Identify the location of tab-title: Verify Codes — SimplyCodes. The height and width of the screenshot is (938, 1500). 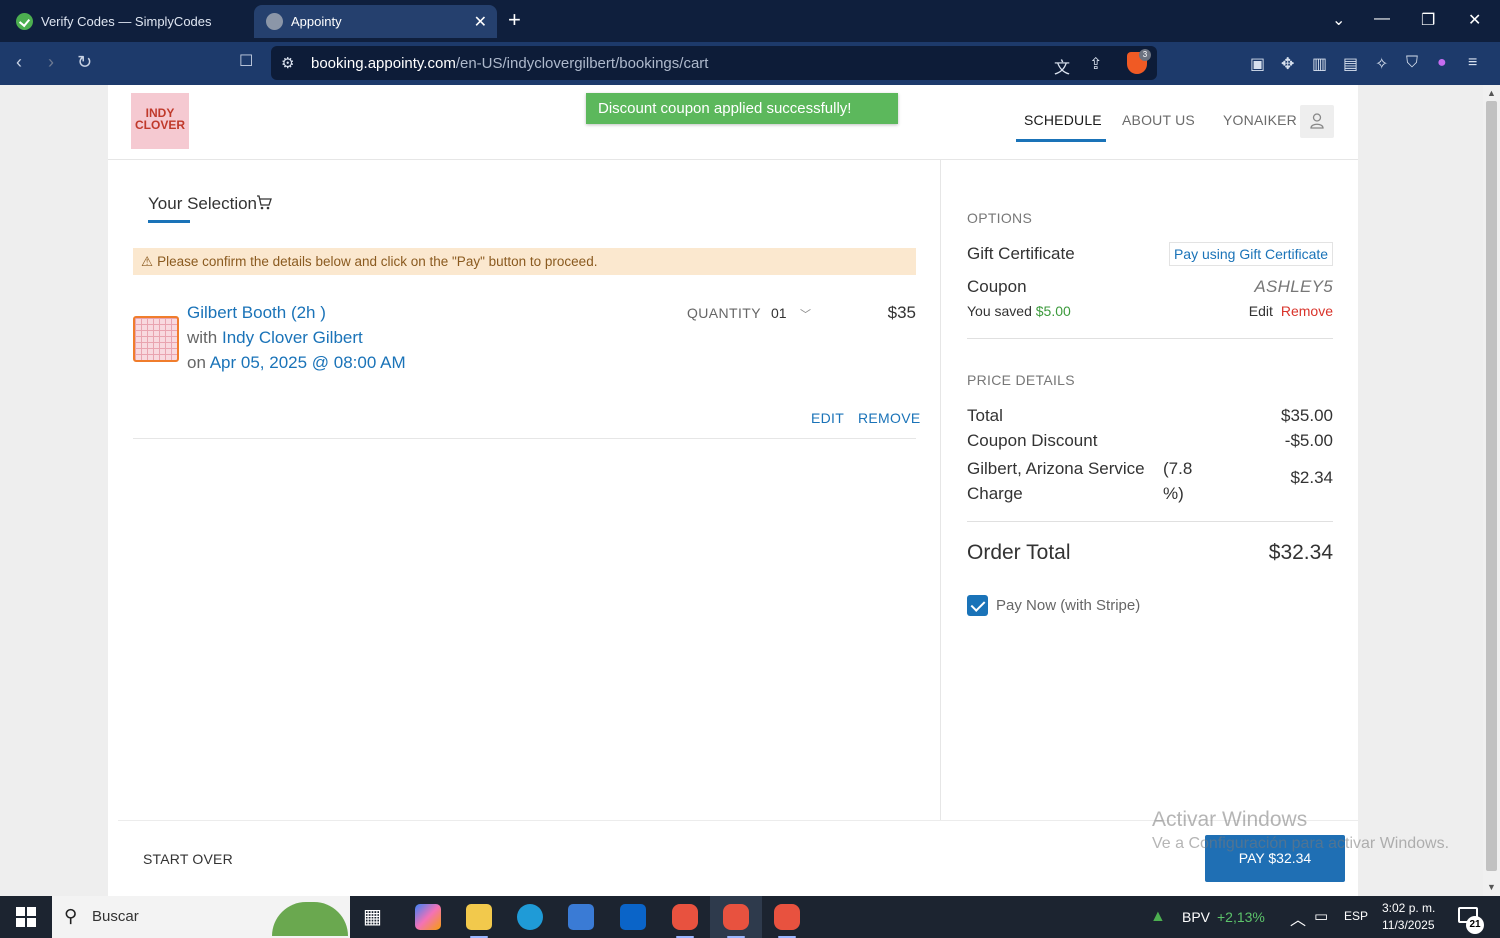
(126, 21).